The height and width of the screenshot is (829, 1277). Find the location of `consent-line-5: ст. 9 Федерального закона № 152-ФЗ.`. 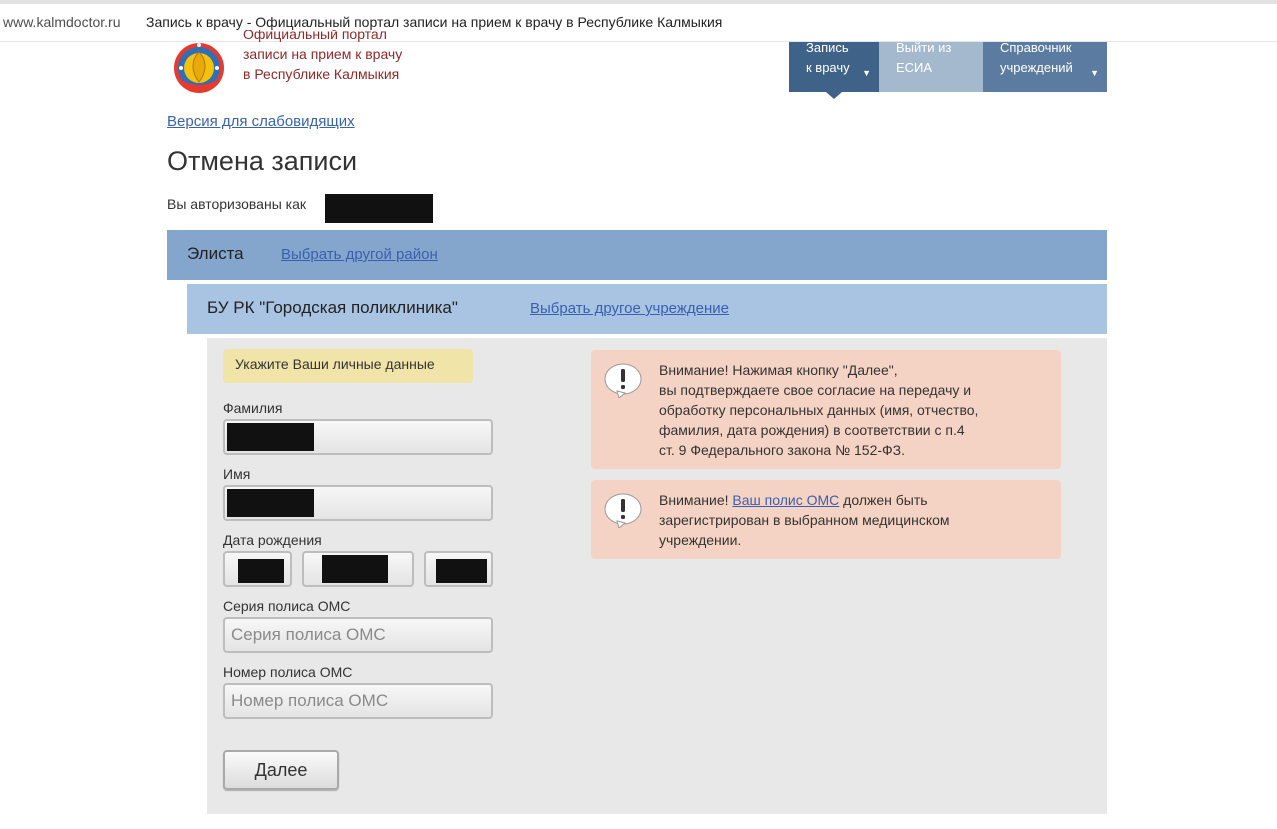

consent-line-5: ст. 9 Федерального закона № 152-ФЗ. is located at coordinates (782, 450).